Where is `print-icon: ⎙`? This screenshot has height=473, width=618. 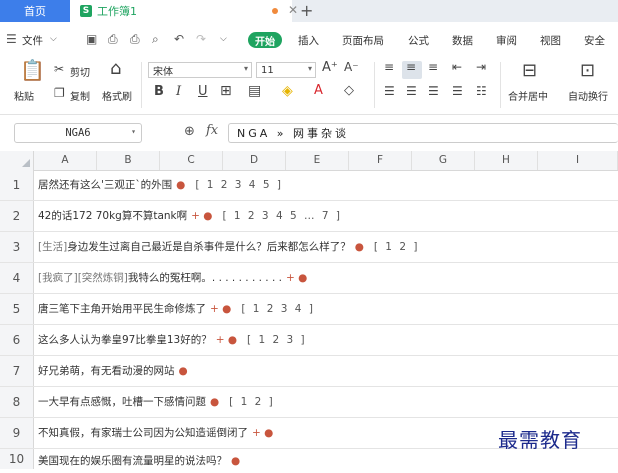 print-icon: ⎙ is located at coordinates (135, 39).